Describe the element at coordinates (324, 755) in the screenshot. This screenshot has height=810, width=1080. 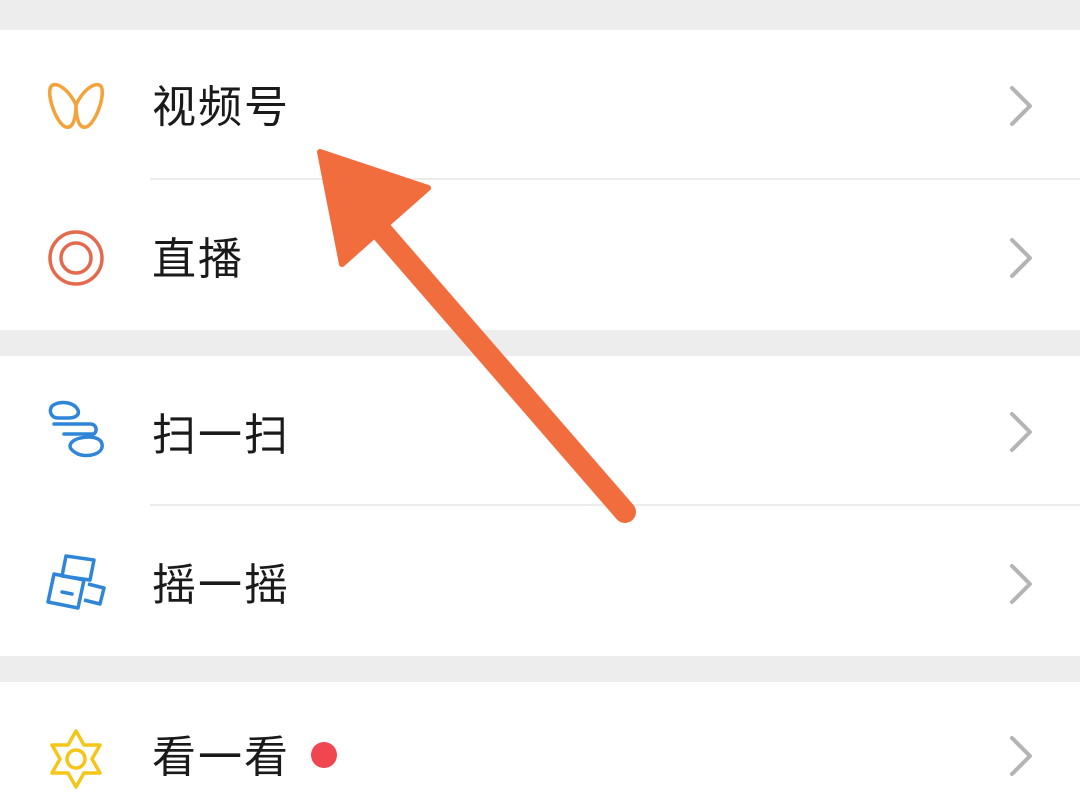
I see `notification-dot` at that location.